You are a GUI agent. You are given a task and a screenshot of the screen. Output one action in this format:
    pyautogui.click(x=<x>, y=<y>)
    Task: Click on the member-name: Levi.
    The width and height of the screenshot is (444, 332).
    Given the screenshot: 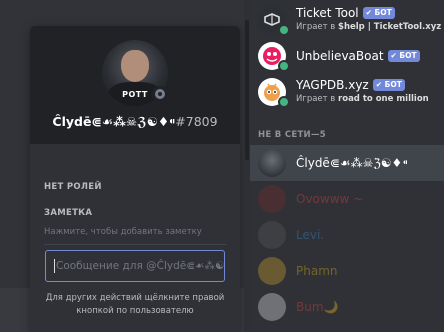 What is the action you would take?
    pyautogui.click(x=310, y=235)
    